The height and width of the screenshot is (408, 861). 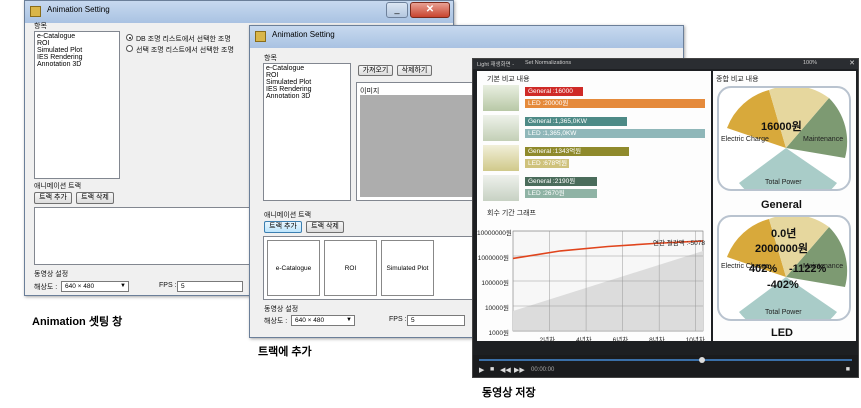 I want to click on caption-add-to-track: 트랙에 추가, so click(x=285, y=352).